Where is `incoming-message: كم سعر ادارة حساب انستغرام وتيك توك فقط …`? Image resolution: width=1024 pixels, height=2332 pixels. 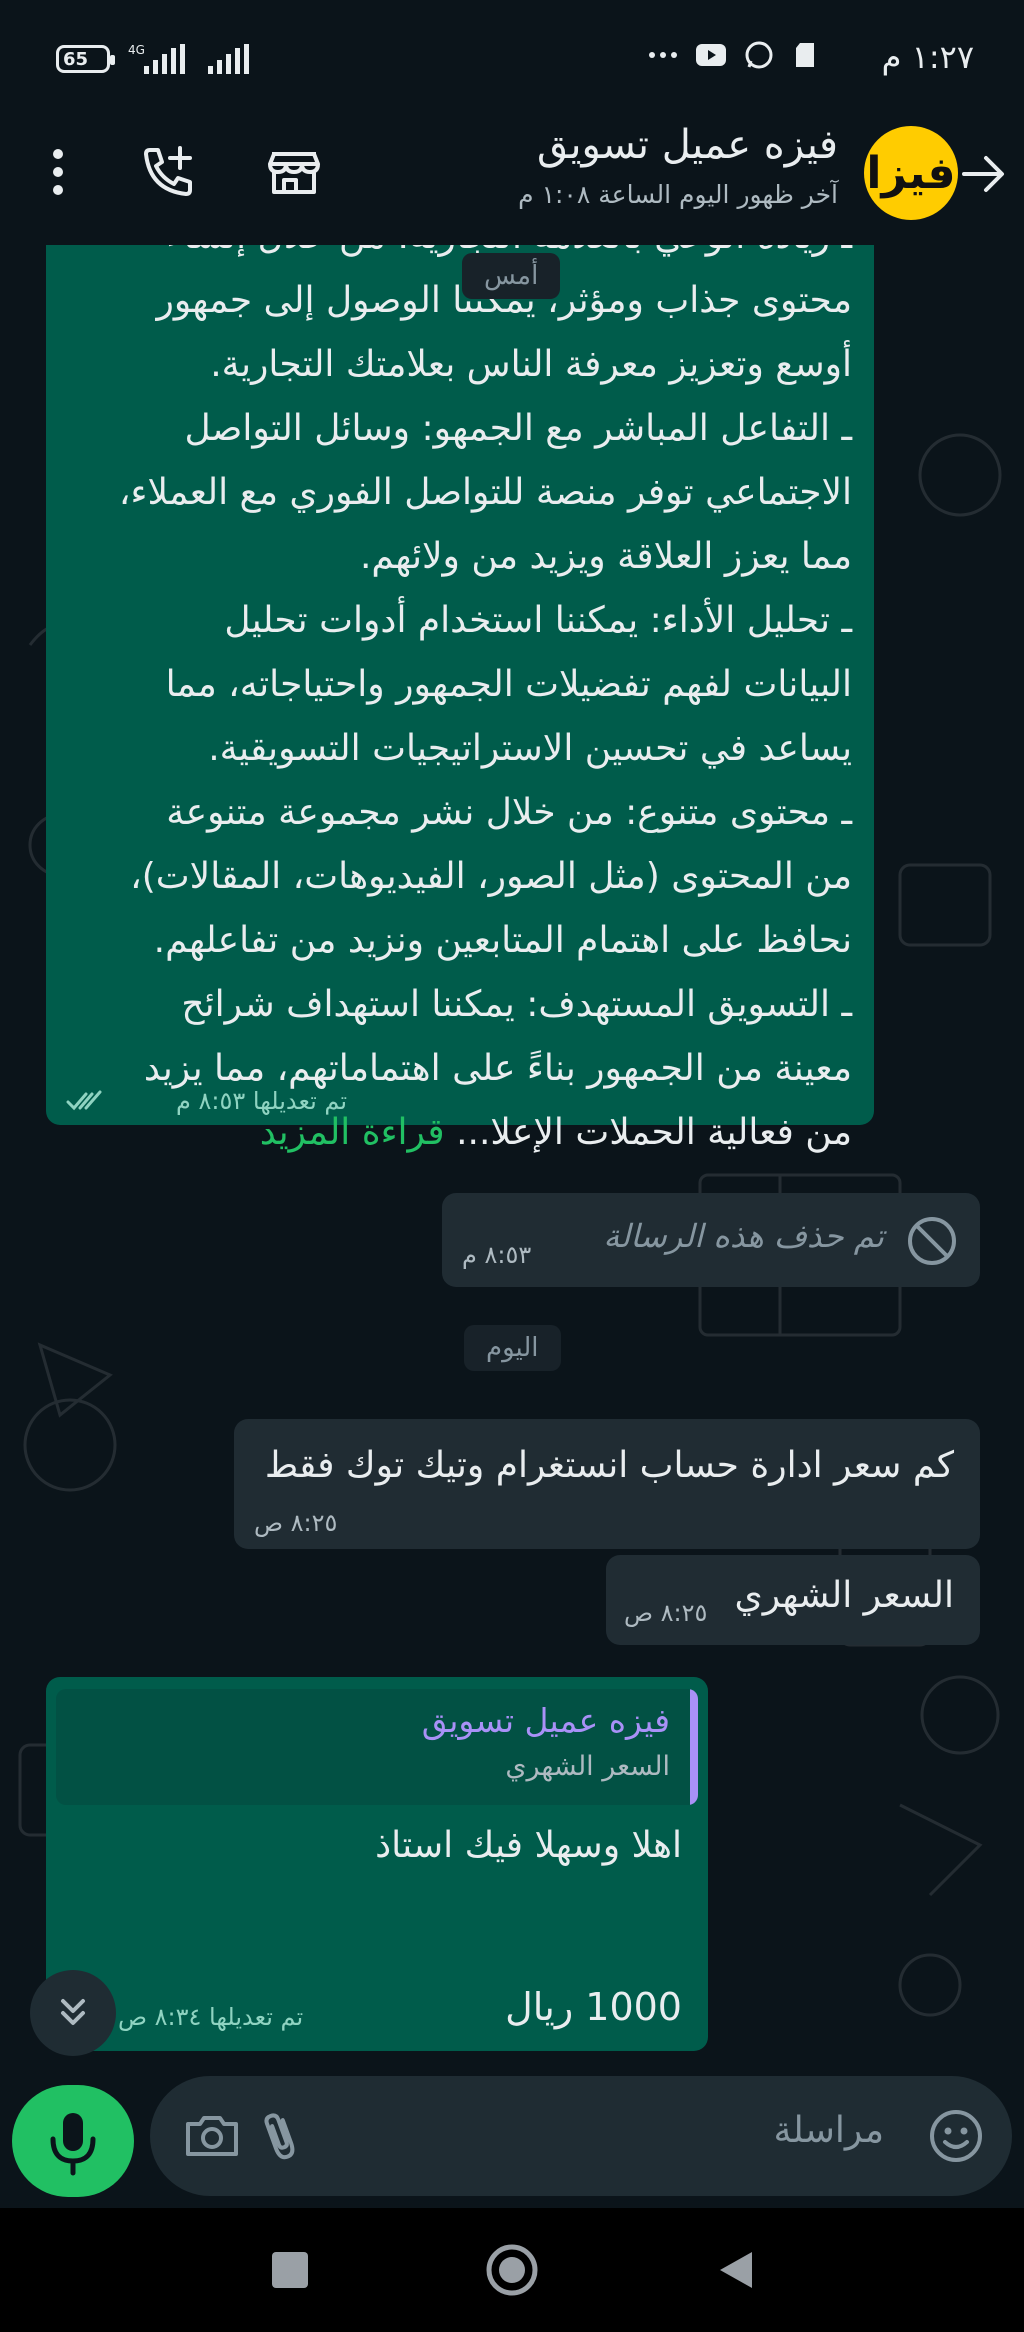 incoming-message: كم سعر ادارة حساب انستغرام وتيك توك فقط … is located at coordinates (607, 1484).